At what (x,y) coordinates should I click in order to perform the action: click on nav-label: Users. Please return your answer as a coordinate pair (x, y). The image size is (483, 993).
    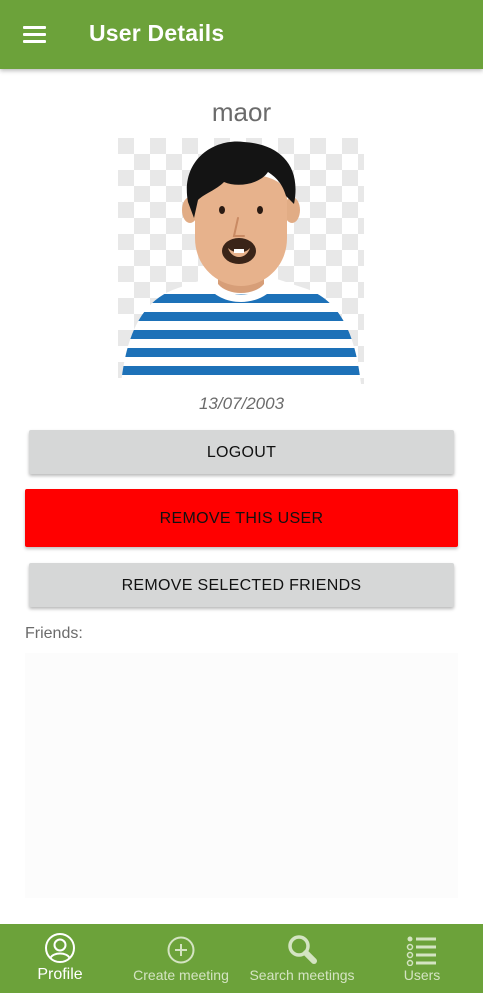
    Looking at the image, I should click on (422, 975).